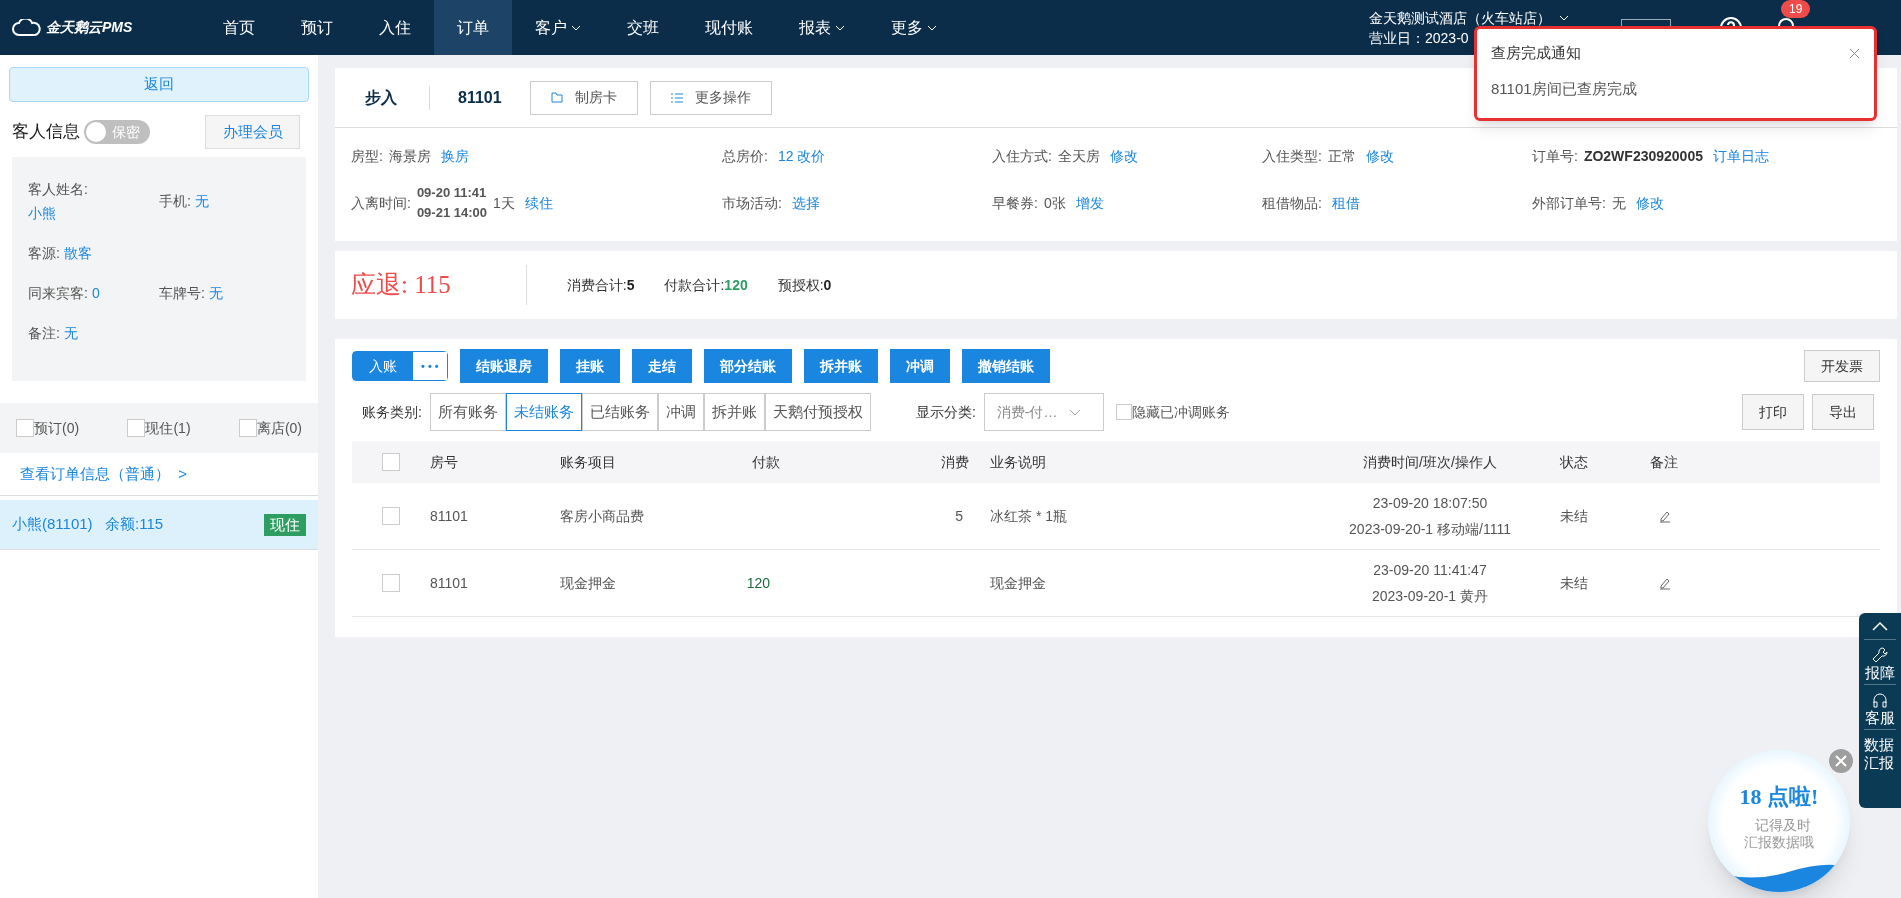  I want to click on field-value: 0张, so click(1054, 203).